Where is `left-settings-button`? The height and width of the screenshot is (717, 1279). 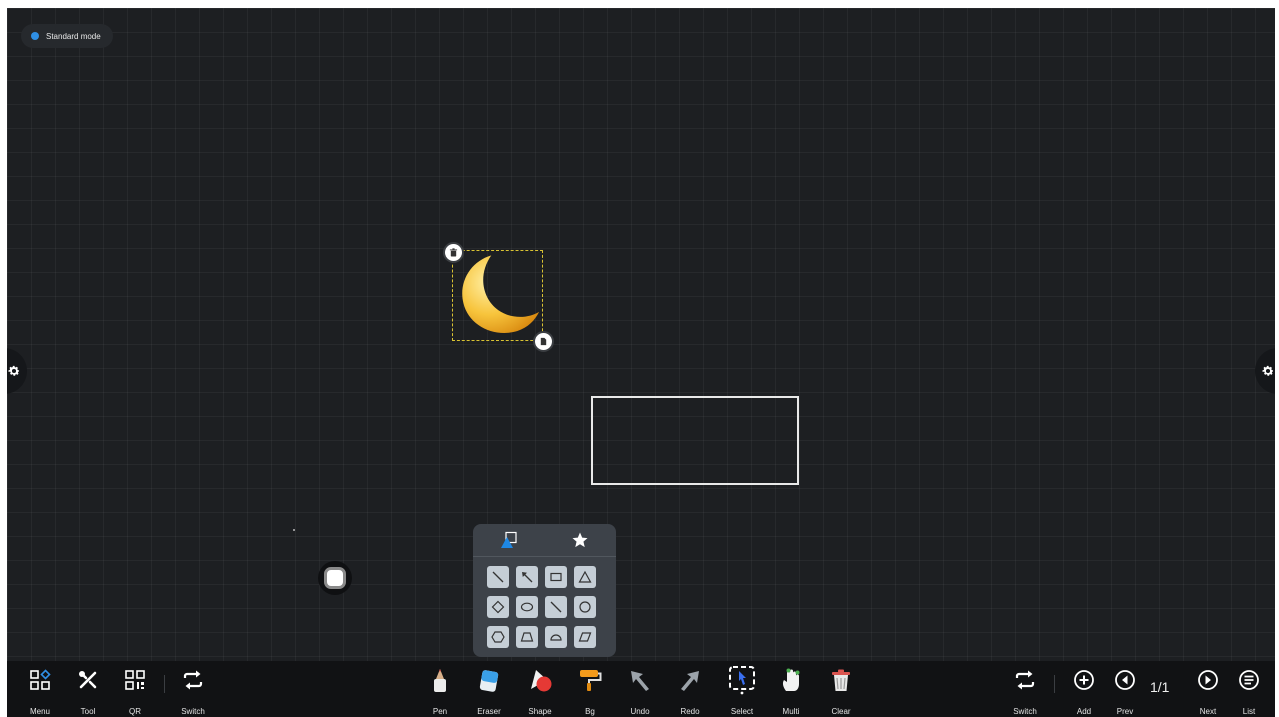 left-settings-button is located at coordinates (17, 371).